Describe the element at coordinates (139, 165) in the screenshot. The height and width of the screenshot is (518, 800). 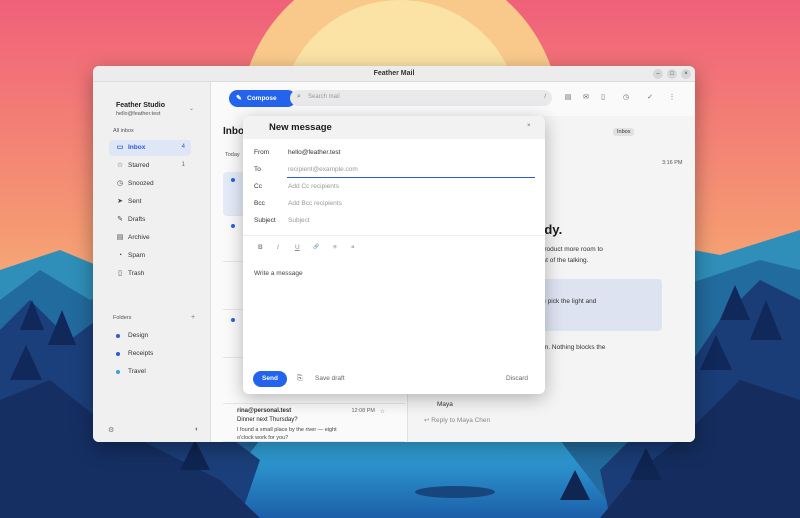
I see `sidebar-item-label: Starred` at that location.